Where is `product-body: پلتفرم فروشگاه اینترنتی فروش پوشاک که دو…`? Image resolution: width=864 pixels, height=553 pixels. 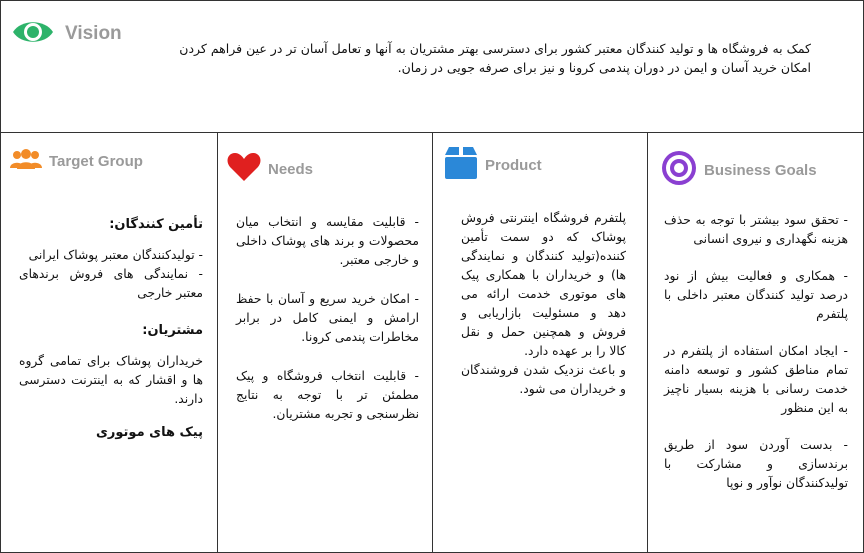 product-body: پلتفرم فروشگاه اینترنتی فروش پوشاک که دو… is located at coordinates (543, 311).